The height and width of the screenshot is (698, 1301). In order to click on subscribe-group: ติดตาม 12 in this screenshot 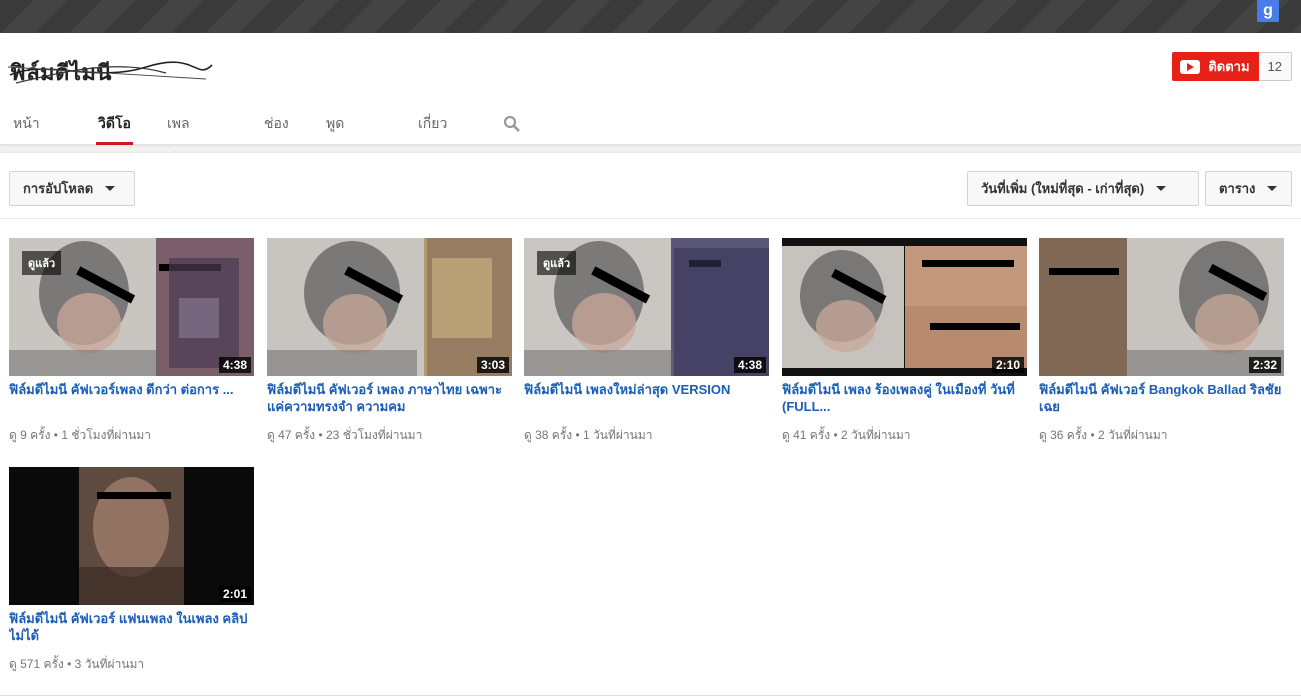, I will do `click(1232, 66)`.